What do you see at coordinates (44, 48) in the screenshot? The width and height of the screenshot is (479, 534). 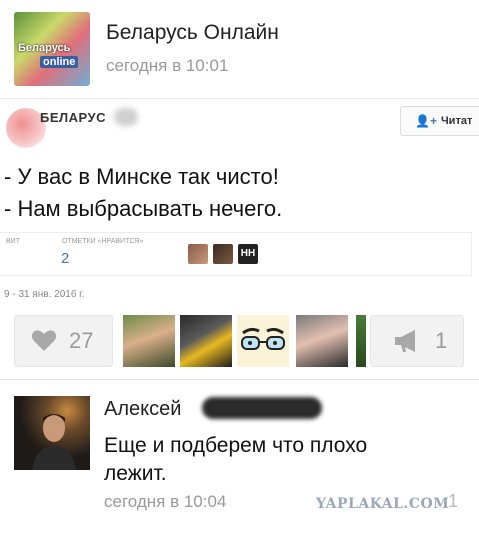 I see `avatar-logo-text: Беларусь` at bounding box center [44, 48].